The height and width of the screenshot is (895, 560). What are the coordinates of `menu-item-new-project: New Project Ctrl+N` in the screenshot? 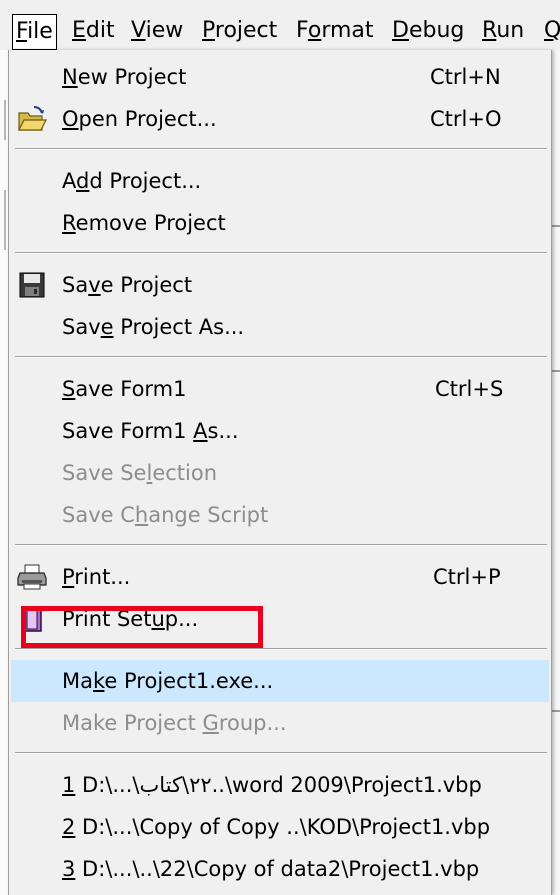 It's located at (280, 77).